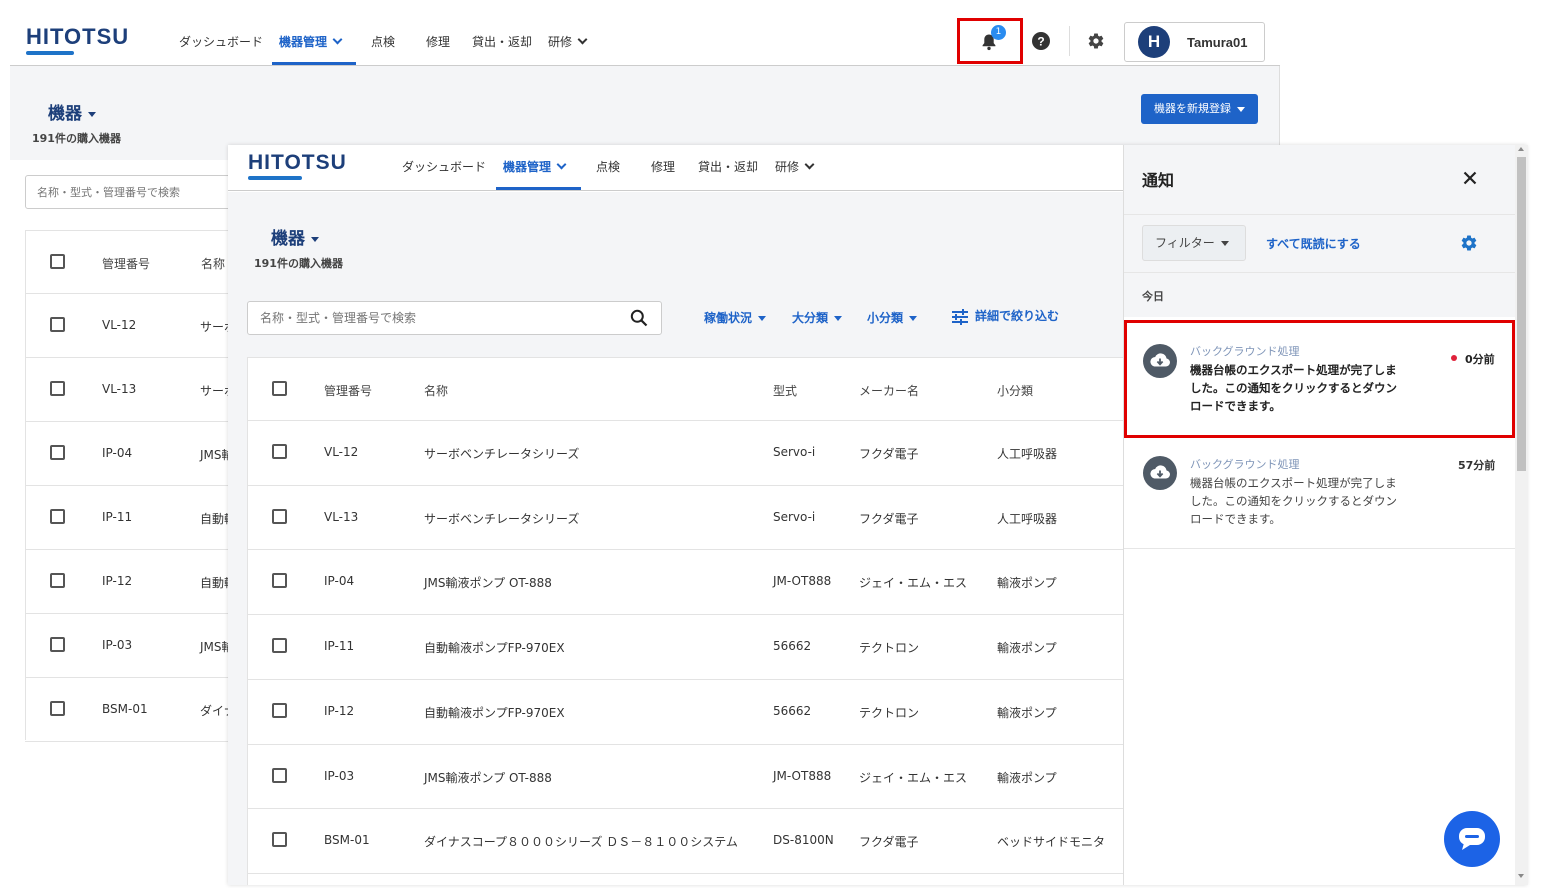  I want to click on fg-nav-repair: 修理, so click(663, 166).